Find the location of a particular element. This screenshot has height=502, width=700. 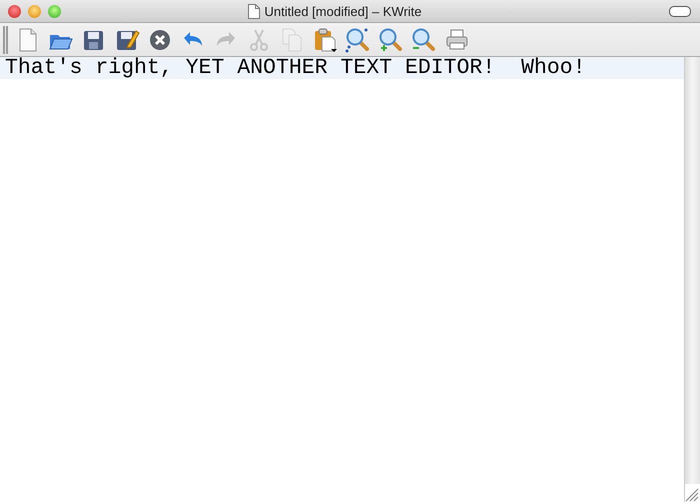

document-icon is located at coordinates (254, 11).